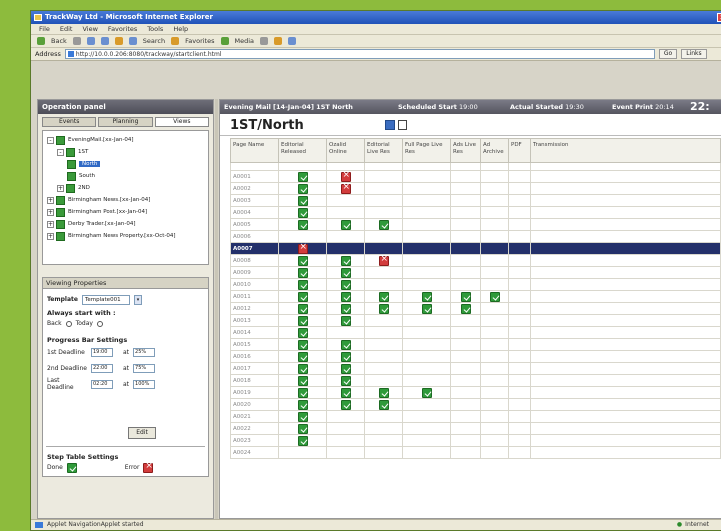 The height and width of the screenshot is (531, 721). I want to click on table-row: A0024, so click(475, 452).